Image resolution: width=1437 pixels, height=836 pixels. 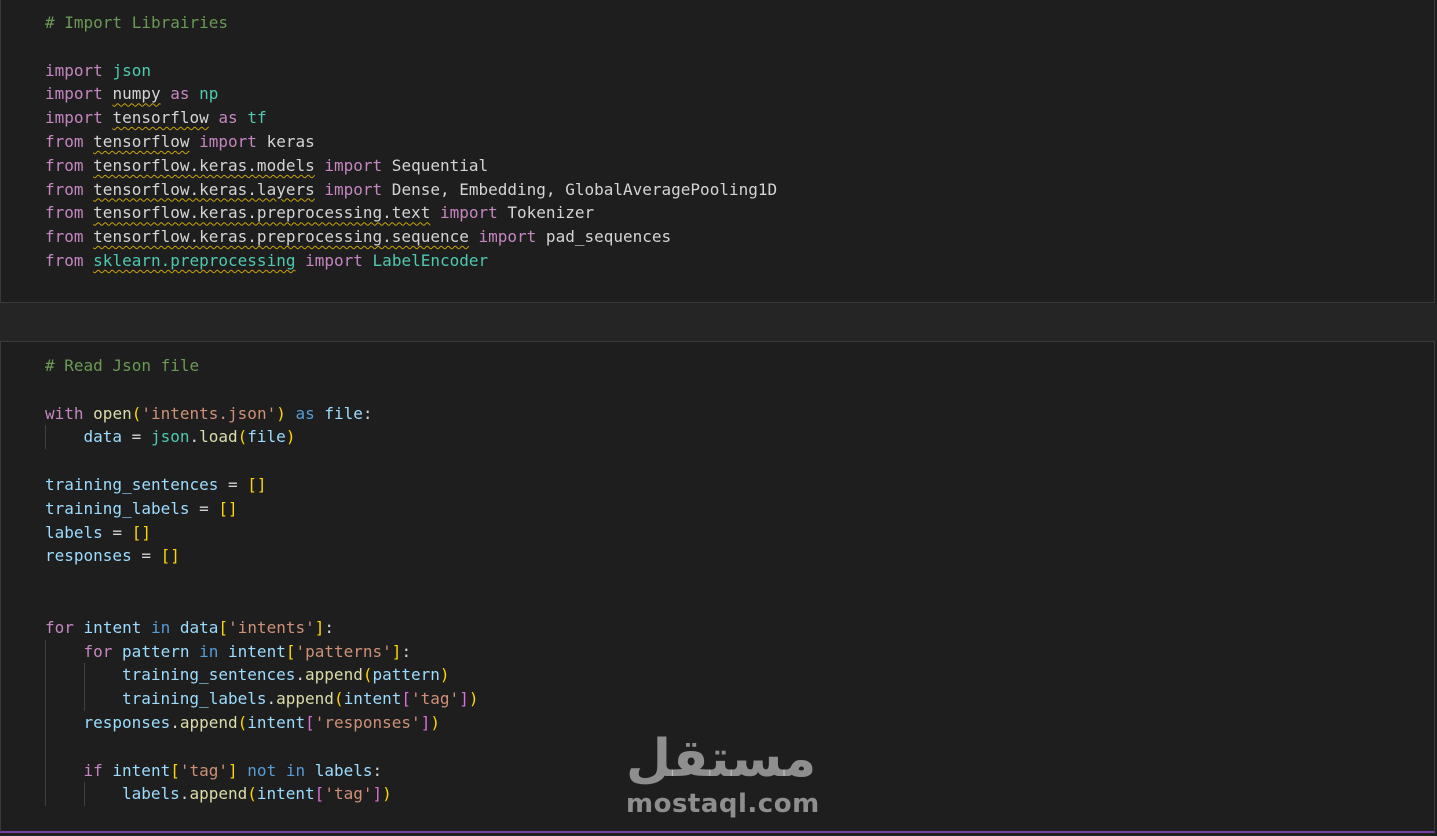 I want to click on code-line: # Import Librairies, so click(x=411, y=23).